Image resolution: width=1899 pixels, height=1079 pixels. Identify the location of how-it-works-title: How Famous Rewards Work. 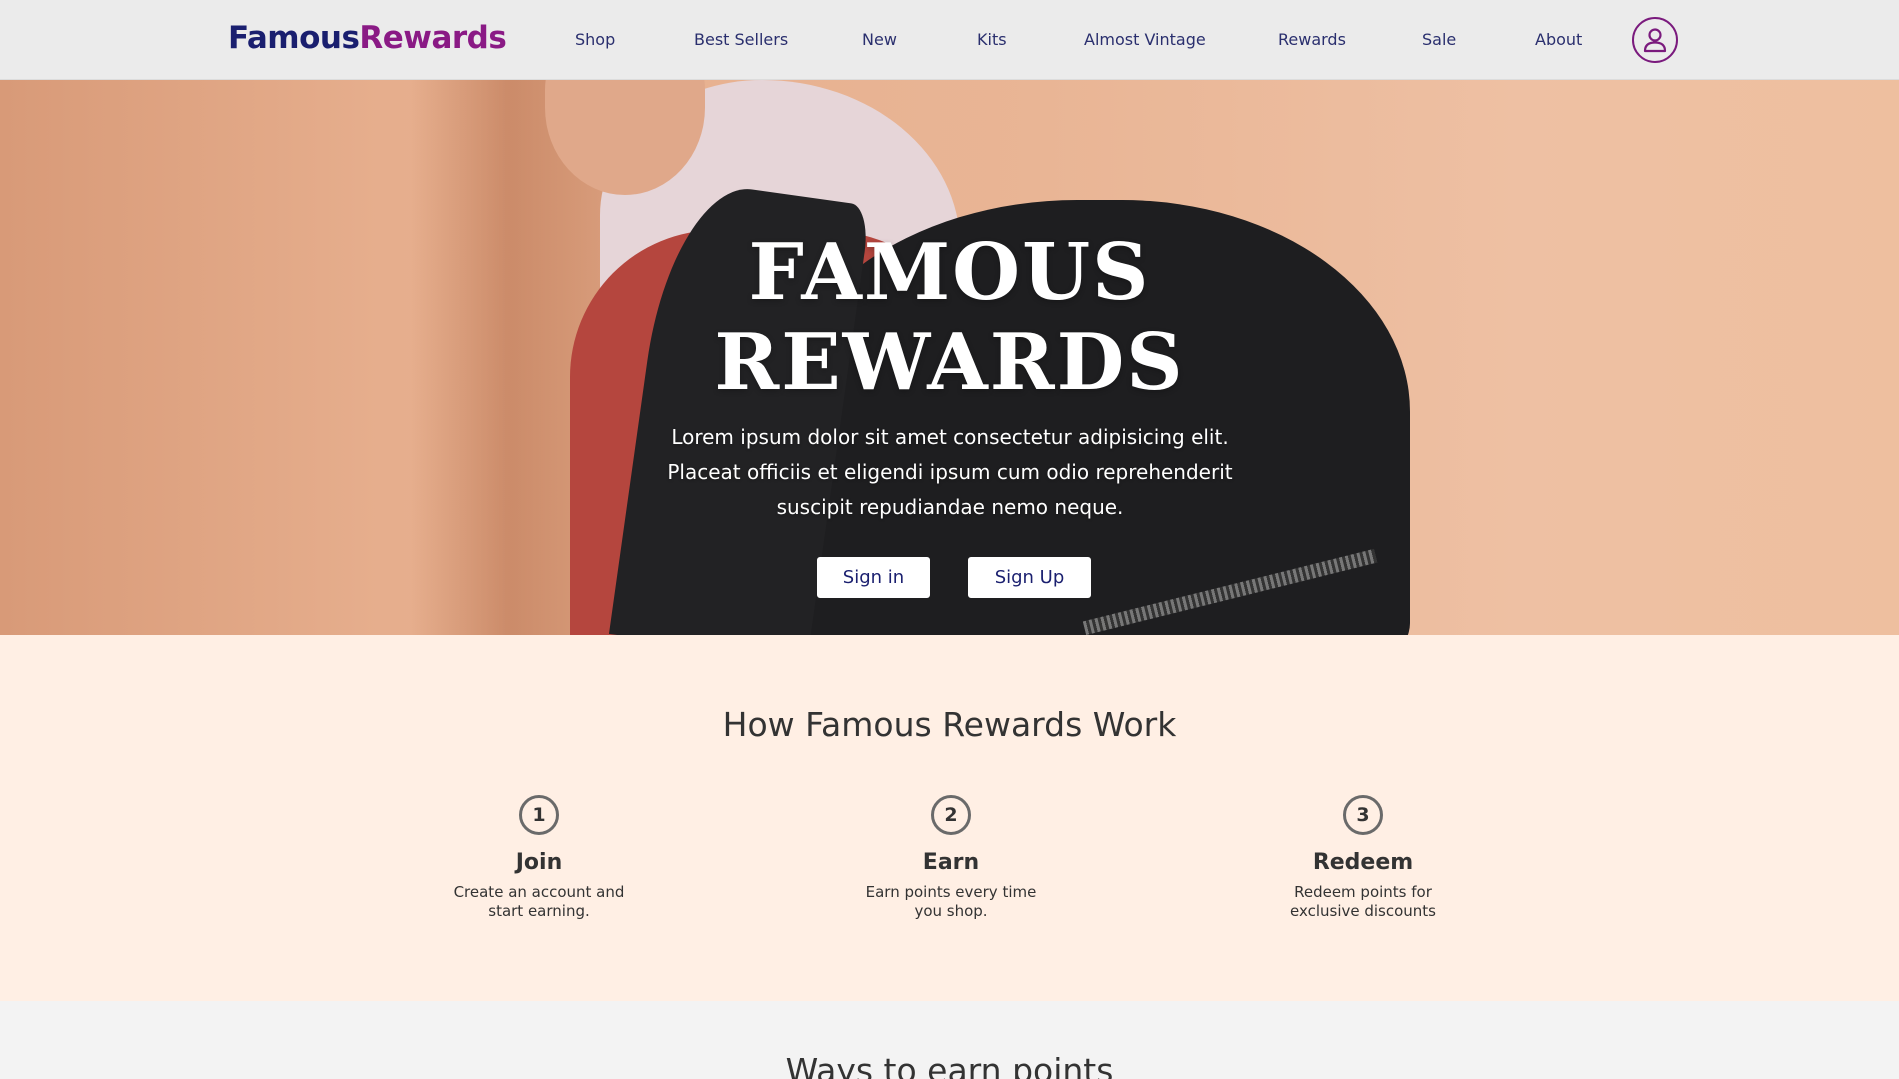
(949, 724).